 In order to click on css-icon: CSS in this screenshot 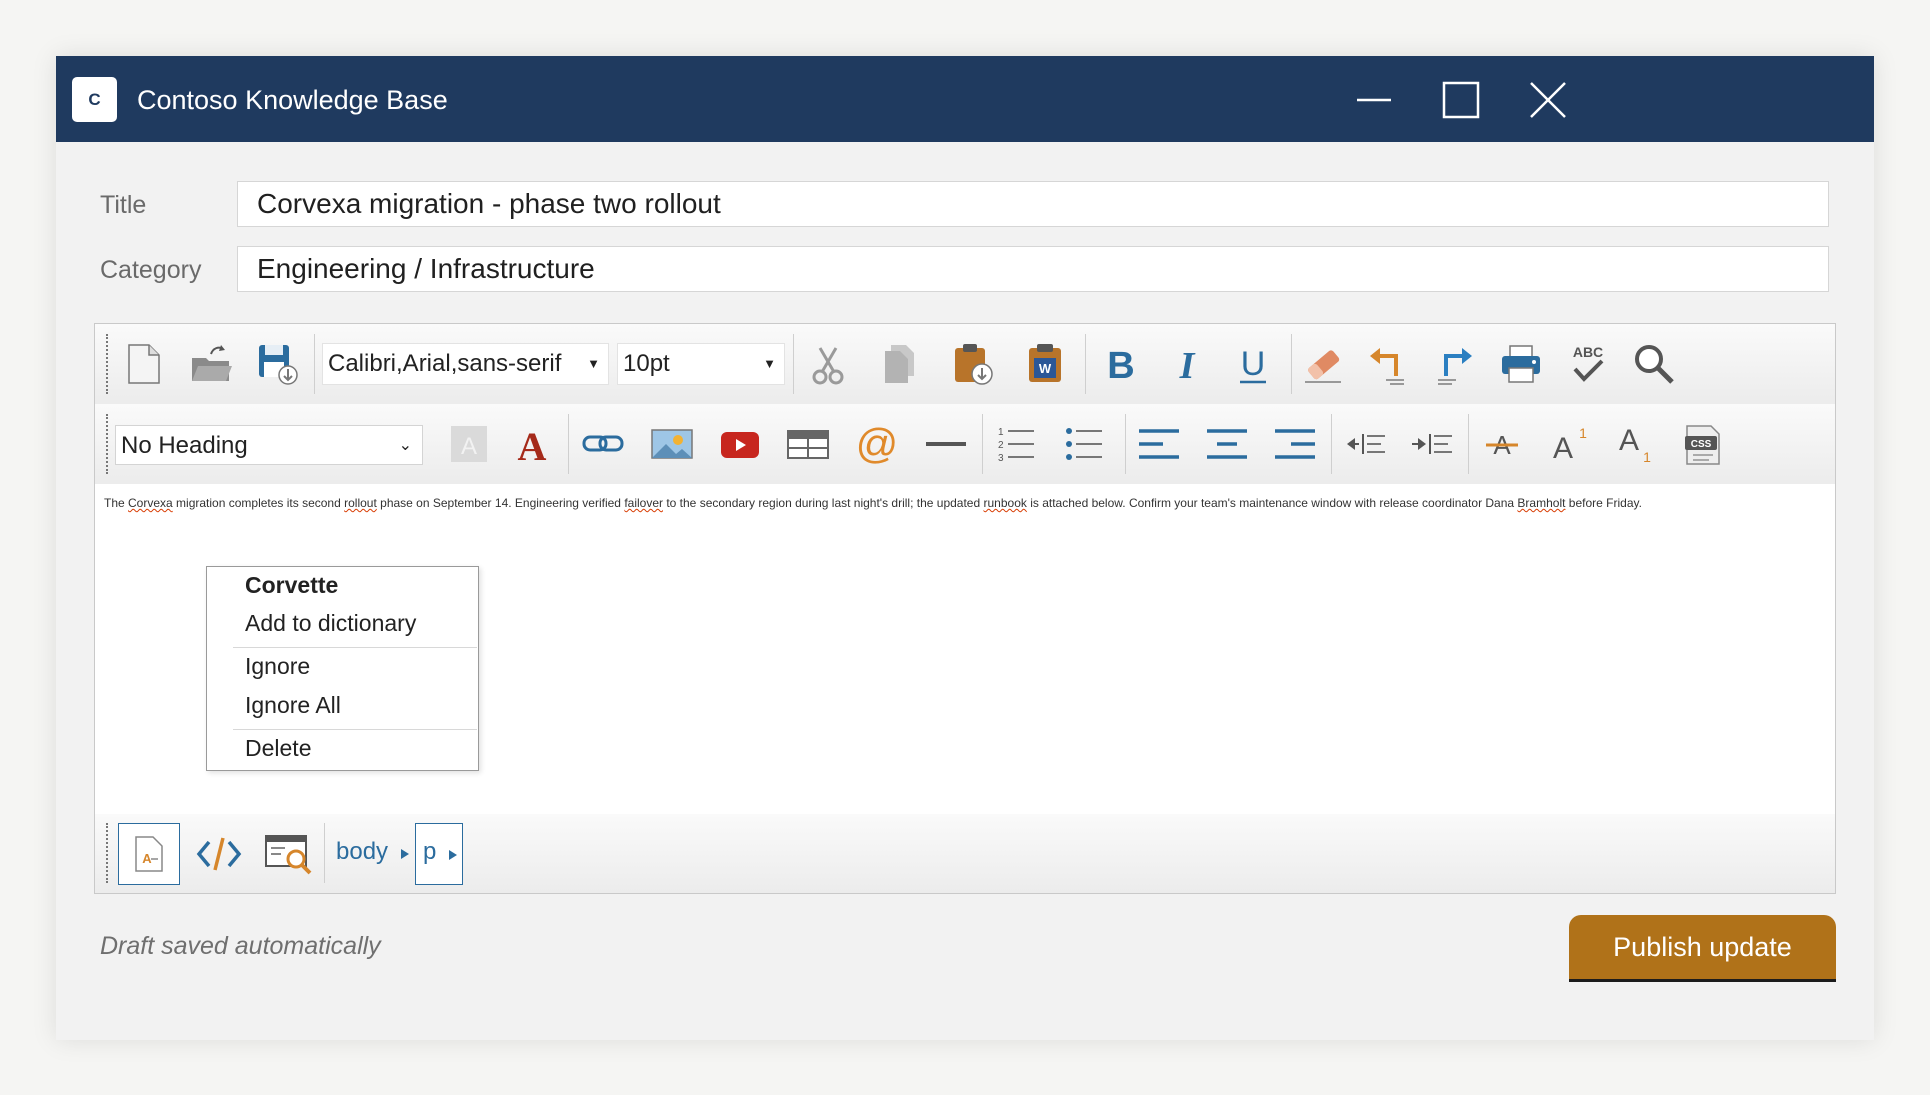, I will do `click(1702, 445)`.